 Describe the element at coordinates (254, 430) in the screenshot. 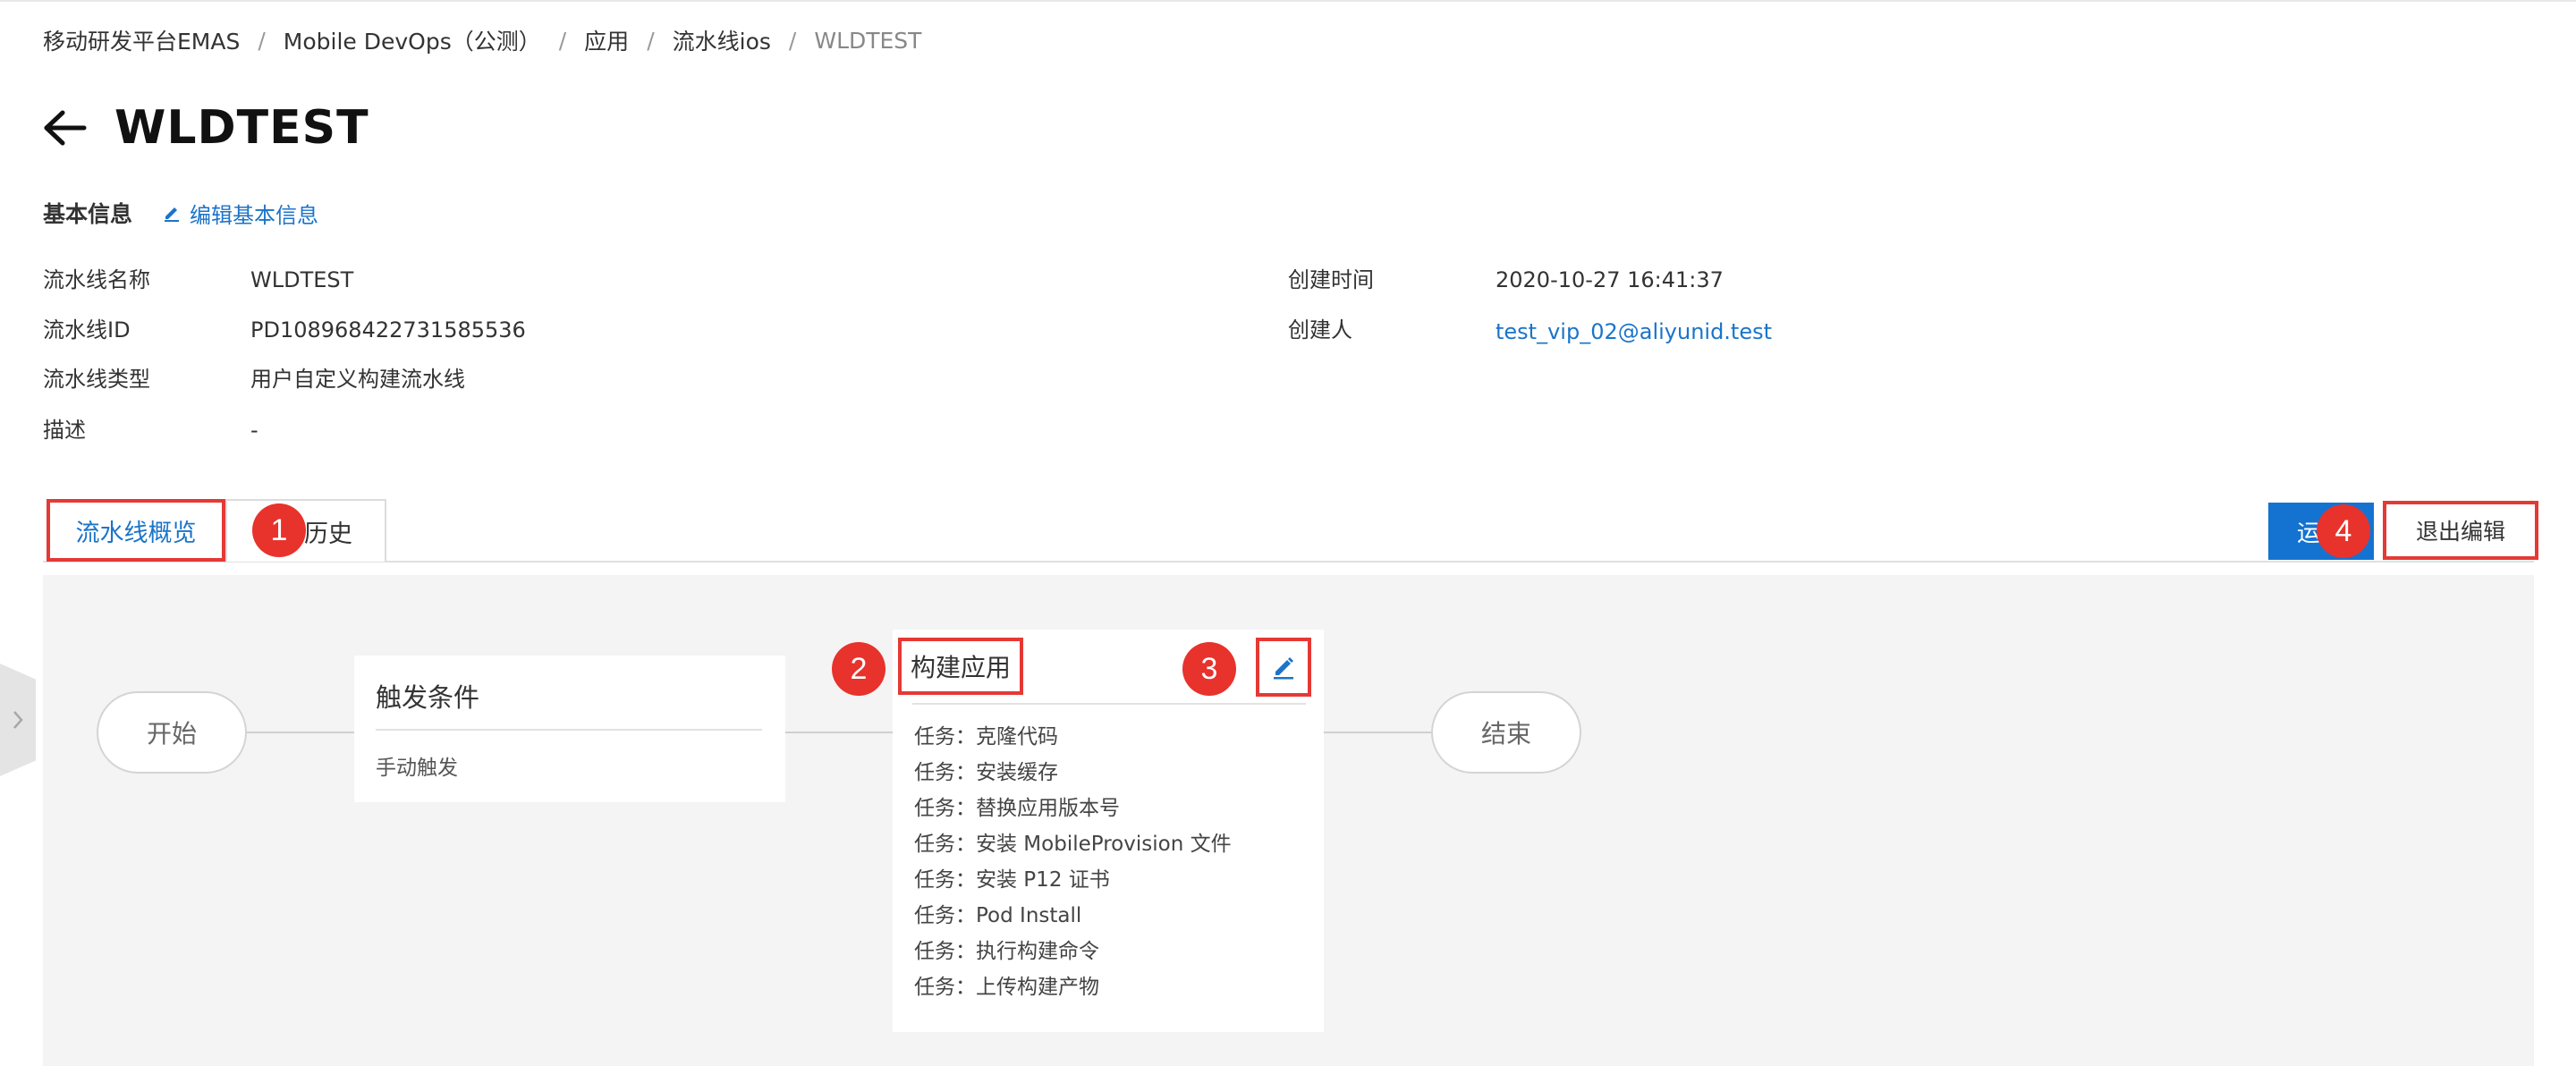

I see `description-value: -` at that location.